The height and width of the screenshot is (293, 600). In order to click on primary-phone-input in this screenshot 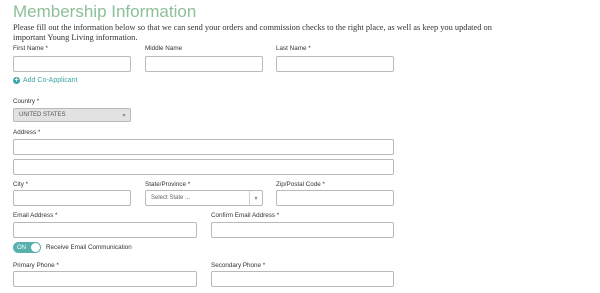, I will do `click(105, 279)`.